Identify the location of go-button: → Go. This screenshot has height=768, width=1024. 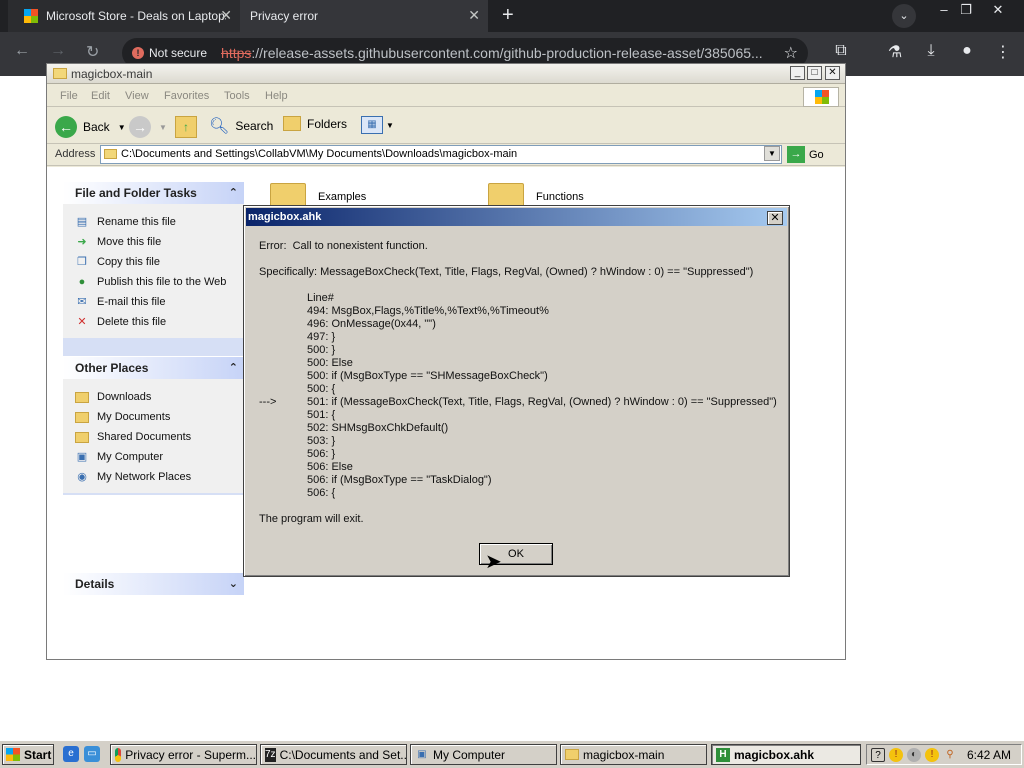
(805, 154).